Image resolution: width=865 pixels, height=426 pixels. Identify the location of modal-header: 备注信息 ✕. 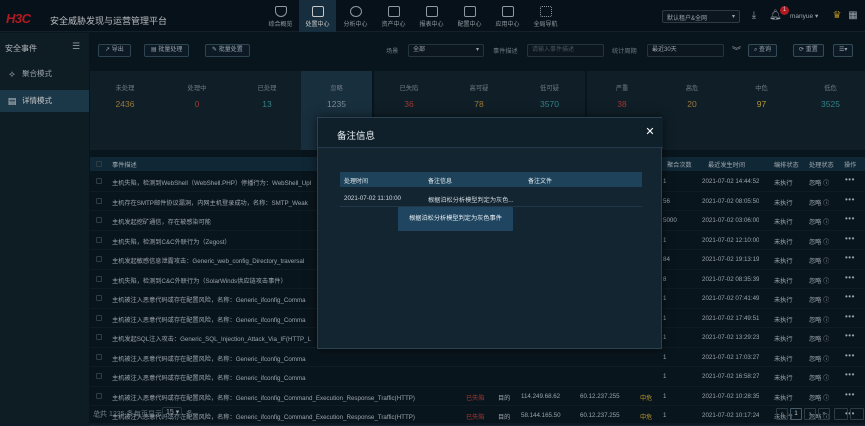
(490, 133).